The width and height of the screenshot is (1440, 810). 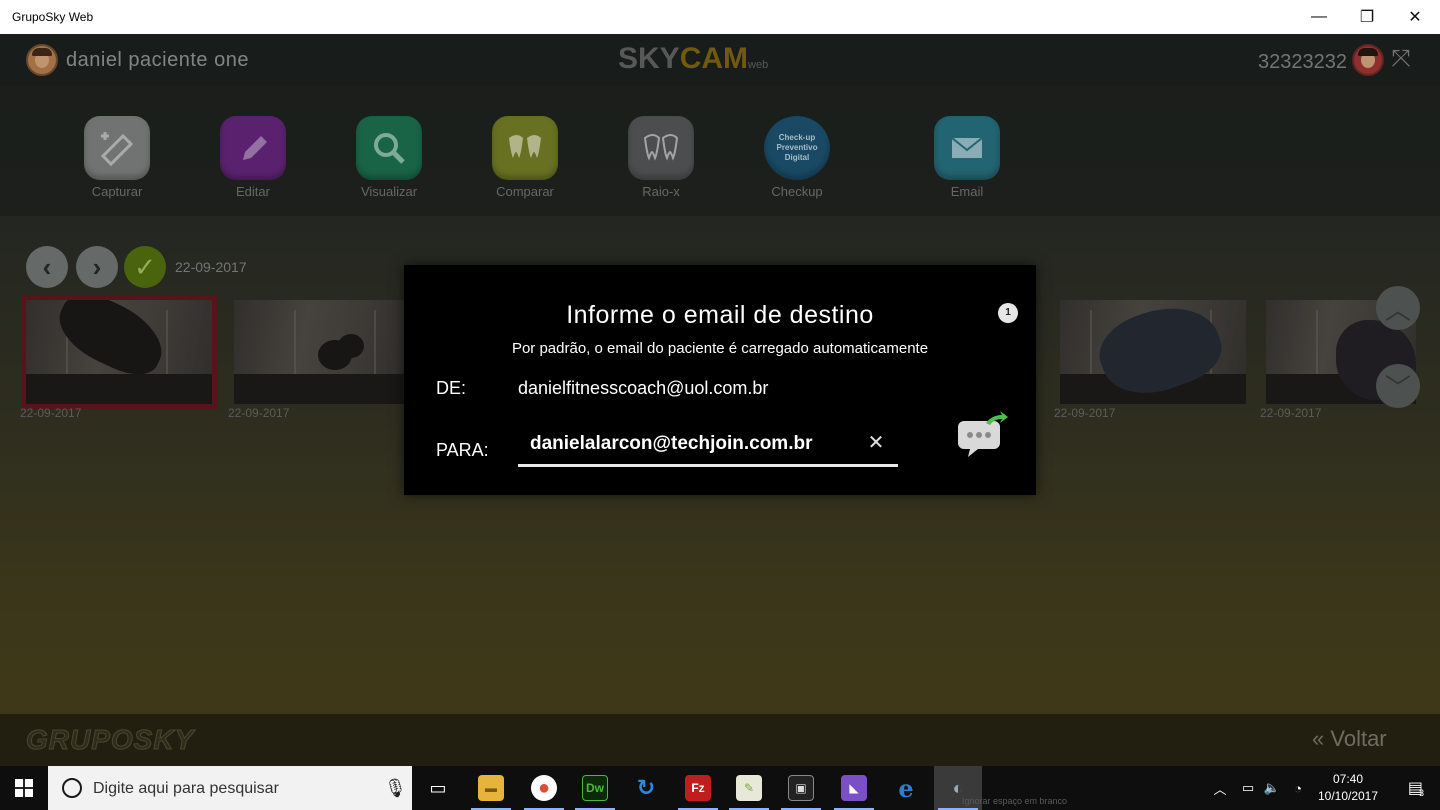 I want to click on battery-glyph: ▭, so click(x=1248, y=787).